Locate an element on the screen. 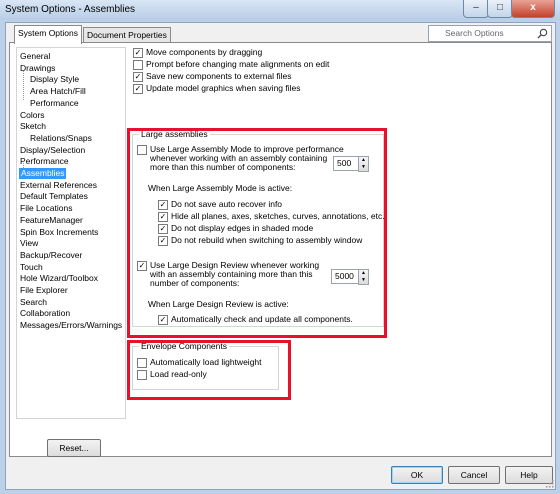 Image resolution: width=560 pixels, height=494 pixels. general-option-checkbox is located at coordinates (138, 65).